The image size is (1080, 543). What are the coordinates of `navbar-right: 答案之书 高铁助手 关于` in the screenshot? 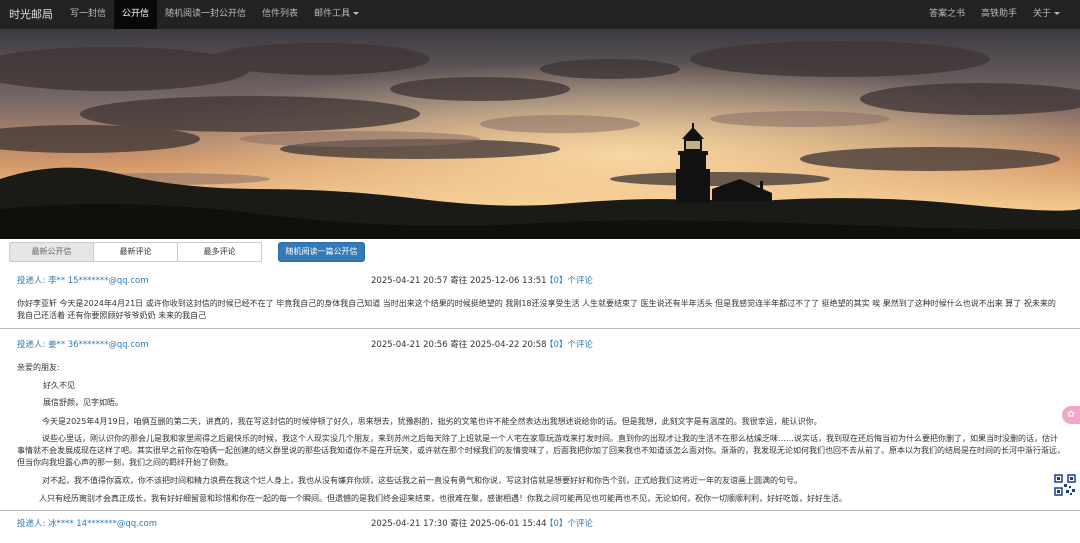 It's located at (1000, 14).